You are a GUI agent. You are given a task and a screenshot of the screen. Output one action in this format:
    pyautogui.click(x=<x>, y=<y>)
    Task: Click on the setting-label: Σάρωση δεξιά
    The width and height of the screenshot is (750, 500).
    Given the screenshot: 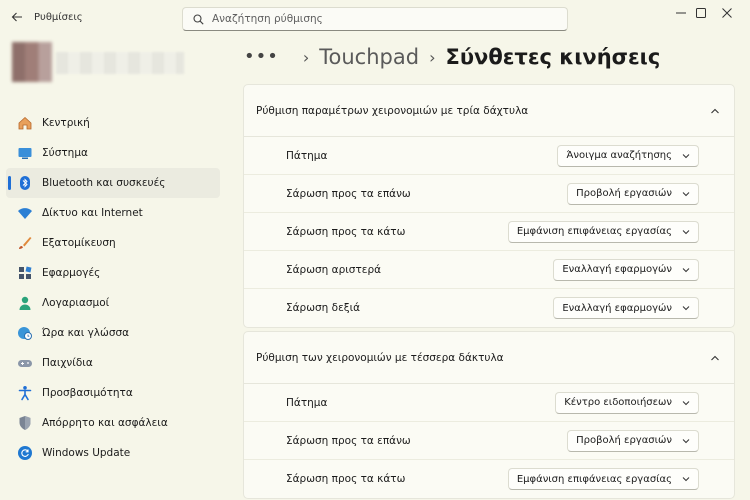 What is the action you would take?
    pyautogui.click(x=323, y=308)
    